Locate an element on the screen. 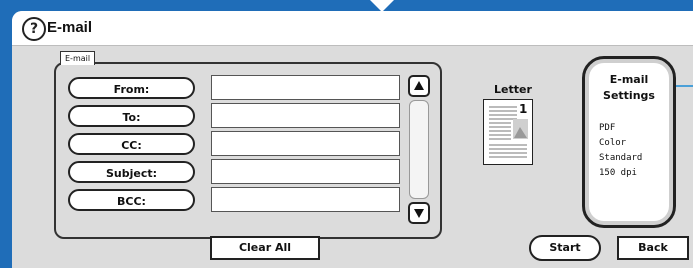  cc-field is located at coordinates (305, 143).